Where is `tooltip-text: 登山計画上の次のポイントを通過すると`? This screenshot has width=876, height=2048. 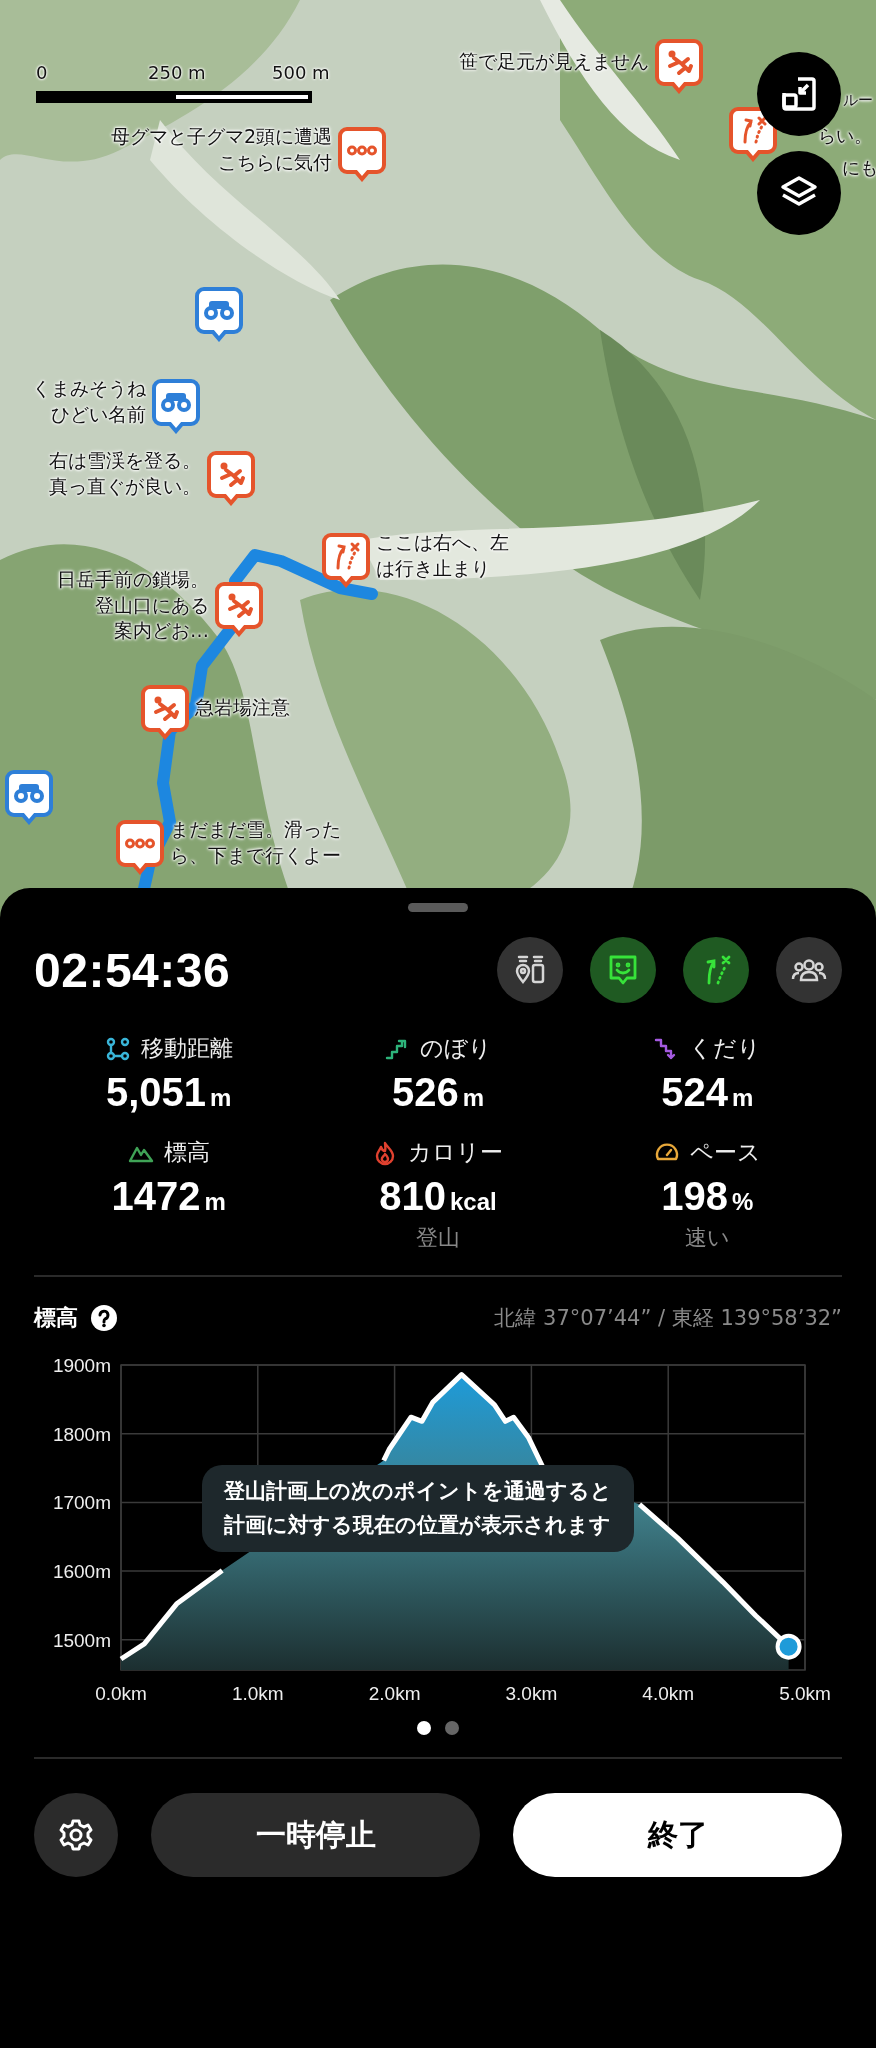 tooltip-text: 登山計画上の次のポイントを通過すると is located at coordinates (418, 1491).